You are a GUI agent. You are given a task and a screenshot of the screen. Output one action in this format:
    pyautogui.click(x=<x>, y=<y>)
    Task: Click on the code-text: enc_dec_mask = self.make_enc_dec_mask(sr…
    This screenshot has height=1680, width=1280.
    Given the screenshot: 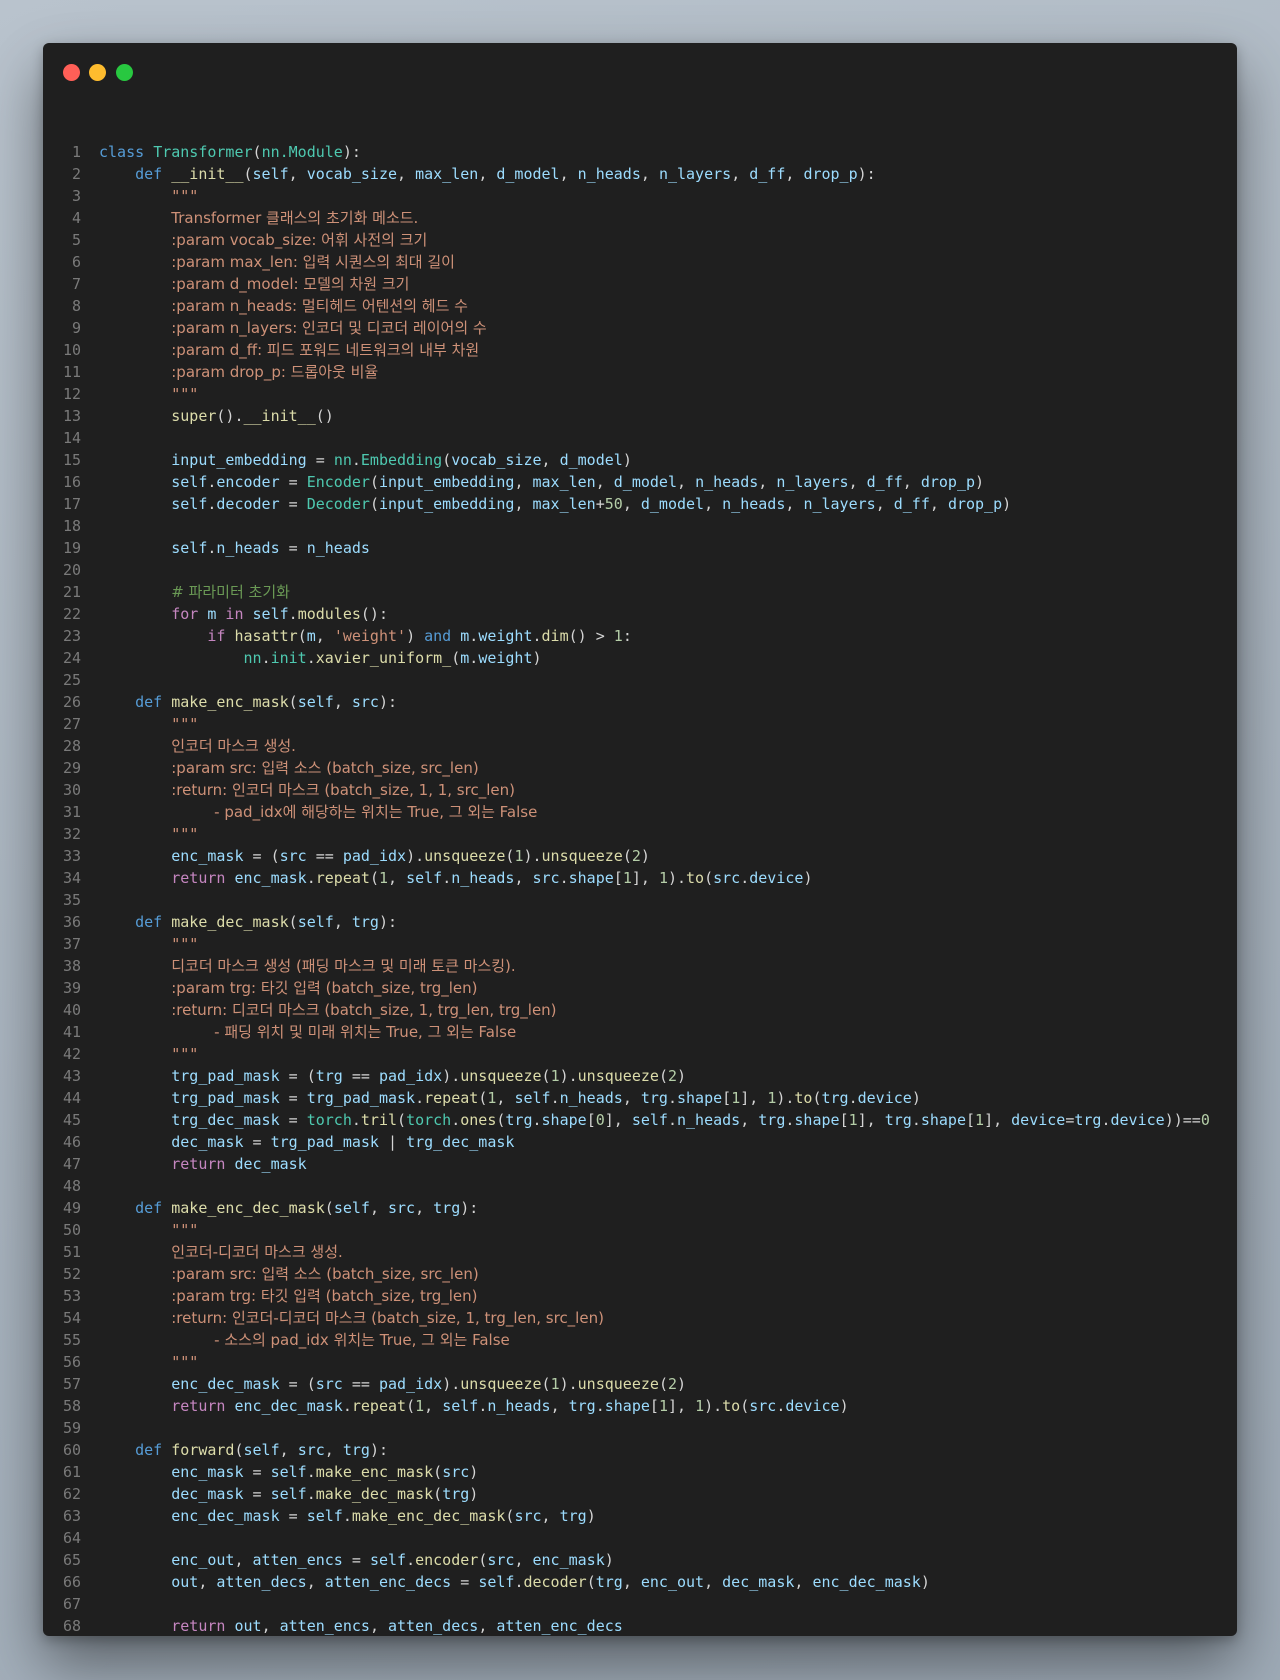 What is the action you would take?
    pyautogui.click(x=347, y=1516)
    